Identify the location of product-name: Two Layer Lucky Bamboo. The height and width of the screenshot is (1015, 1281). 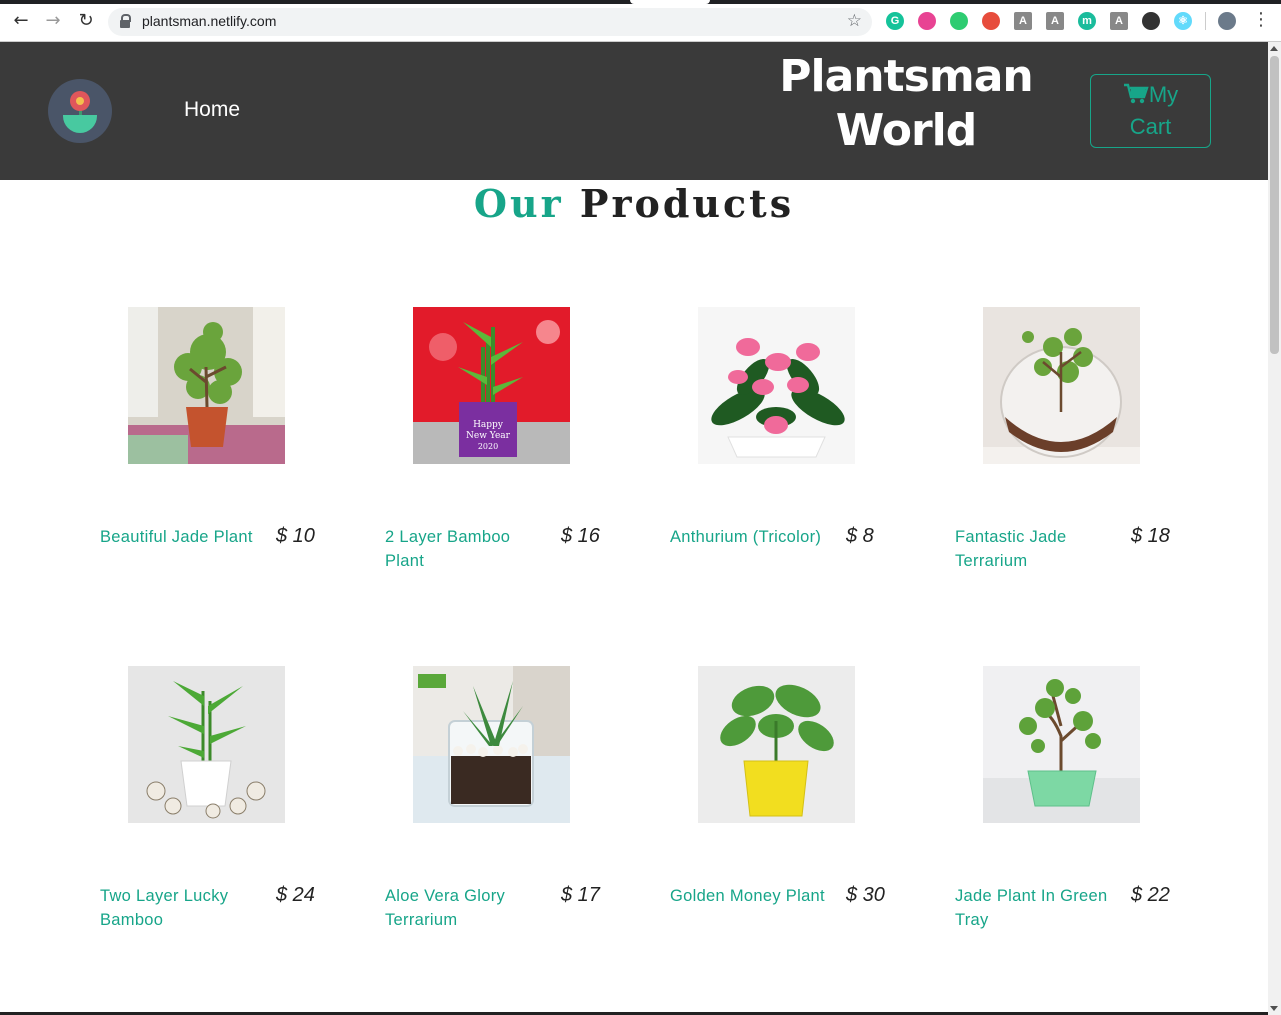
(180, 908).